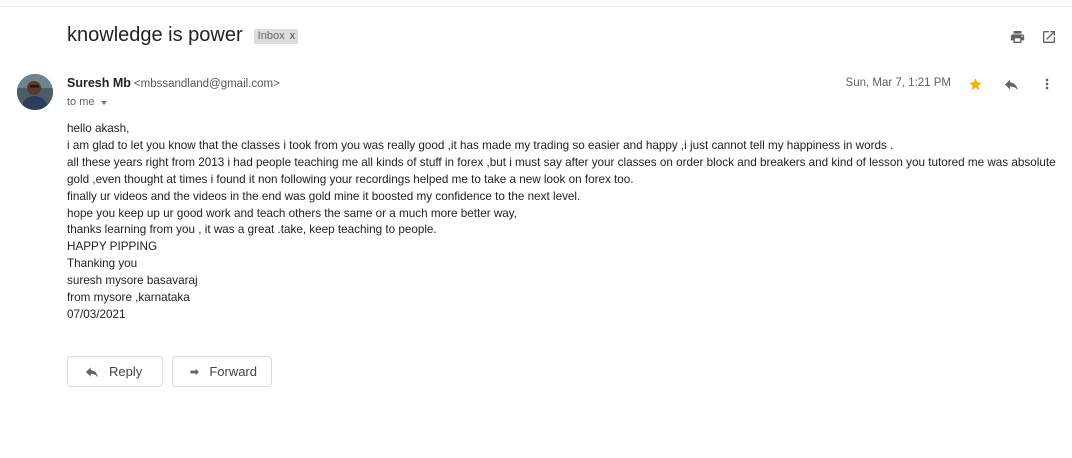  I want to click on reply-button: Reply, so click(115, 371).